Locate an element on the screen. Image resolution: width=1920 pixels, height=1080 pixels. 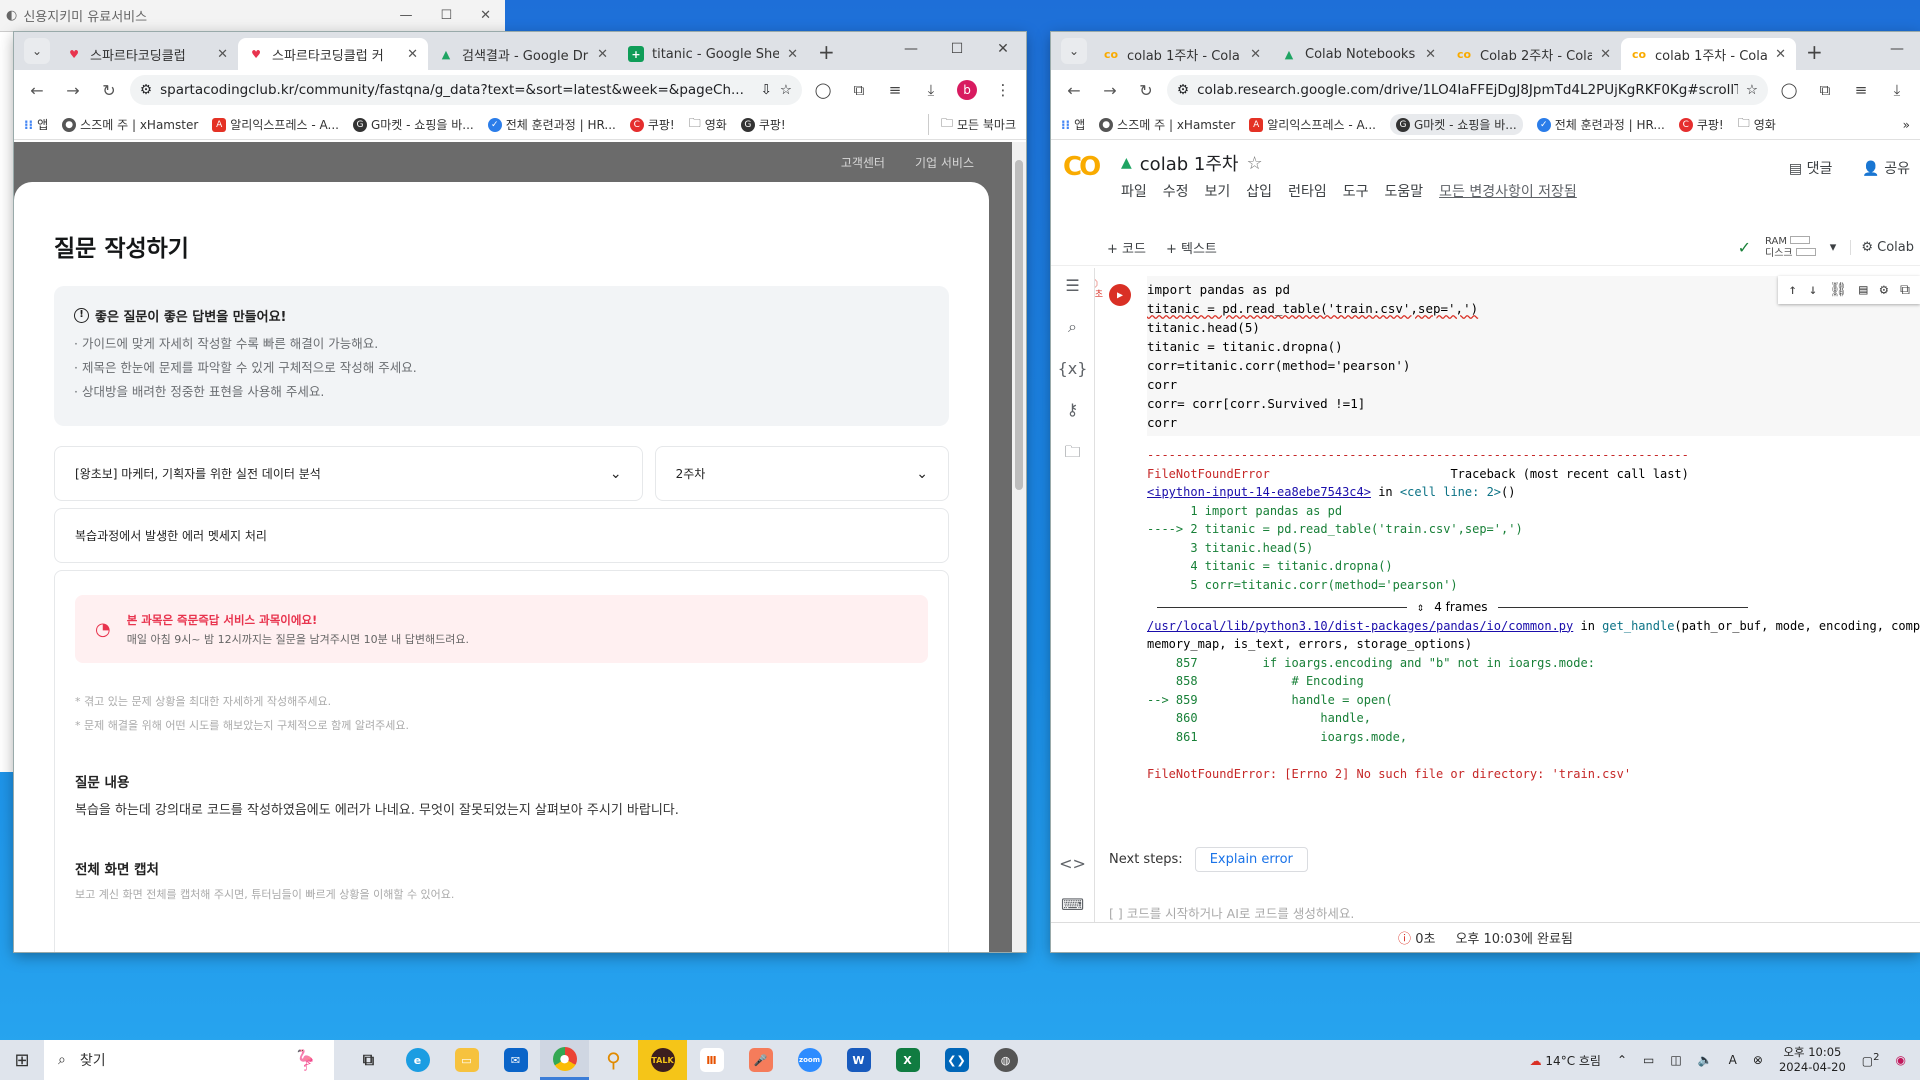
windows-start-icon: ⊞ is located at coordinates (22, 1060).